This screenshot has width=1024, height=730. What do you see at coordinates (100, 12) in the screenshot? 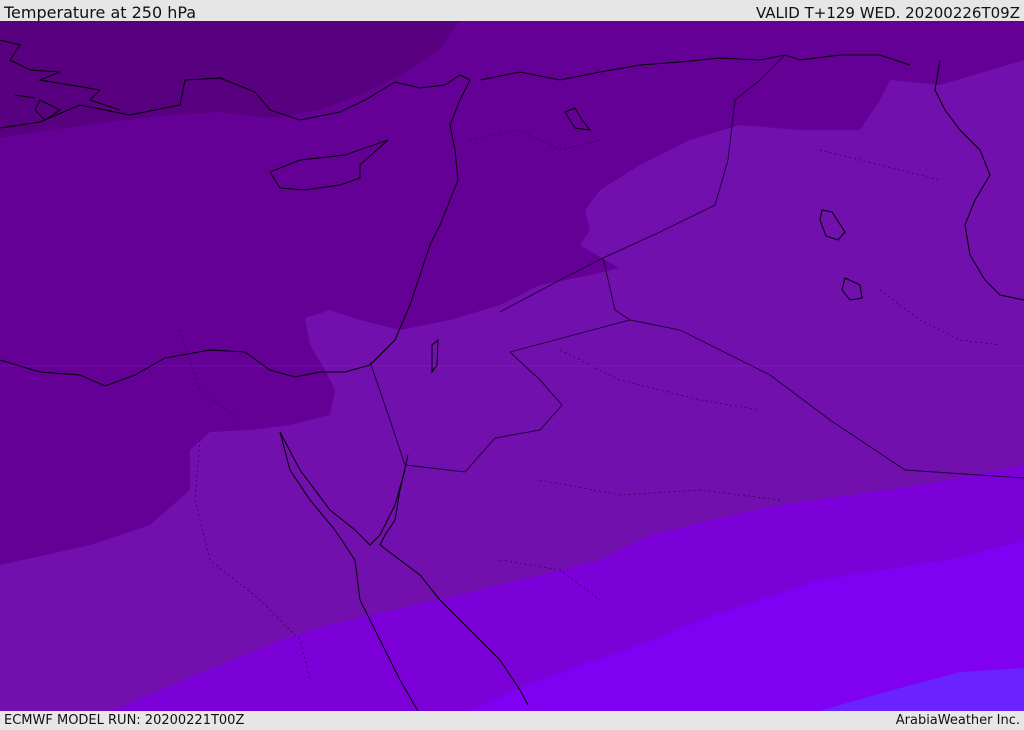
I see `map-title: Temperature at 250 hPa` at bounding box center [100, 12].